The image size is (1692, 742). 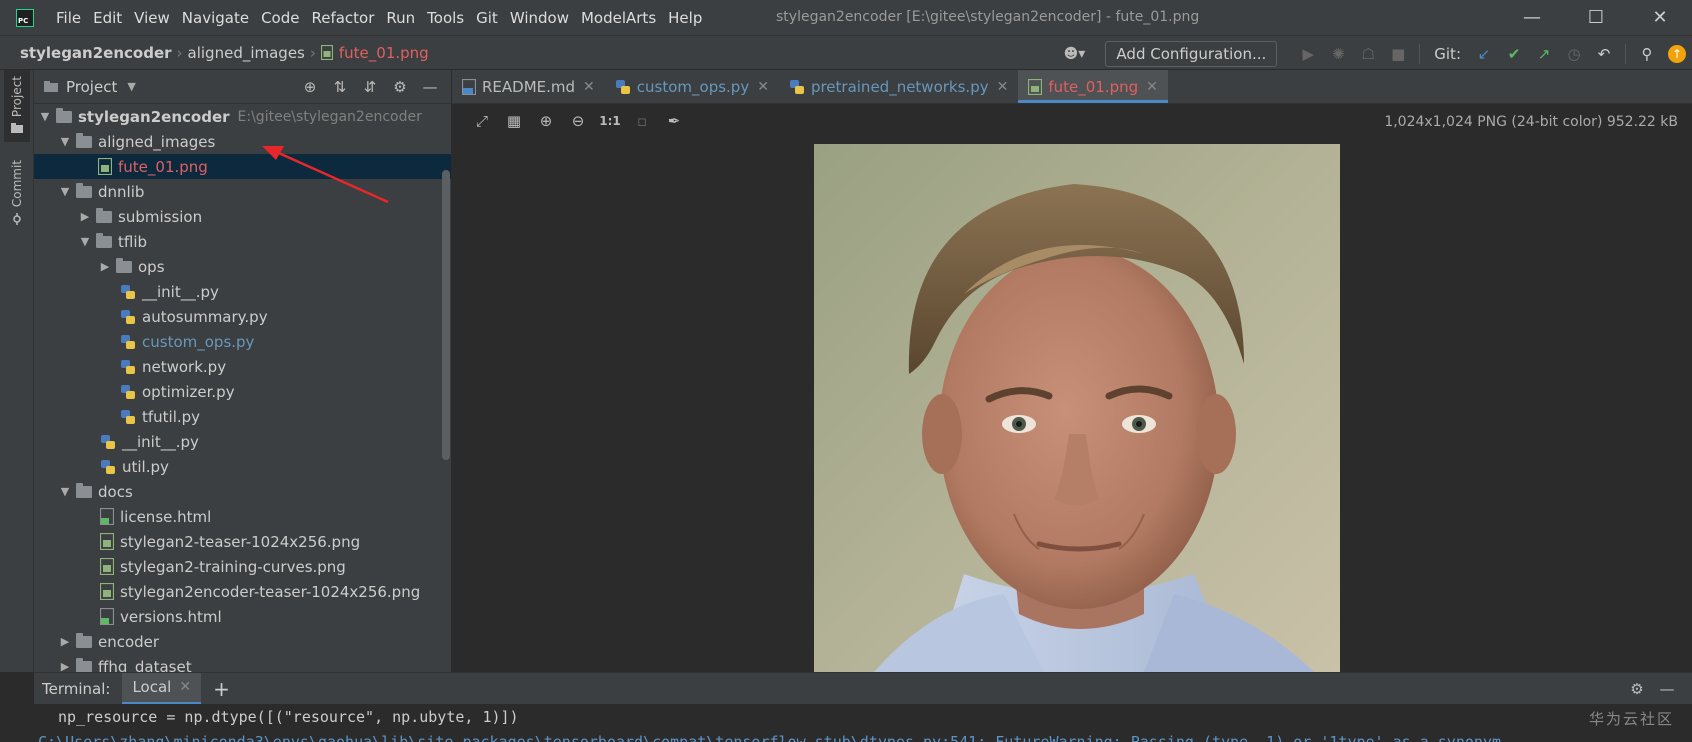 I want to click on collapse-all-icon: ⇵, so click(x=370, y=87).